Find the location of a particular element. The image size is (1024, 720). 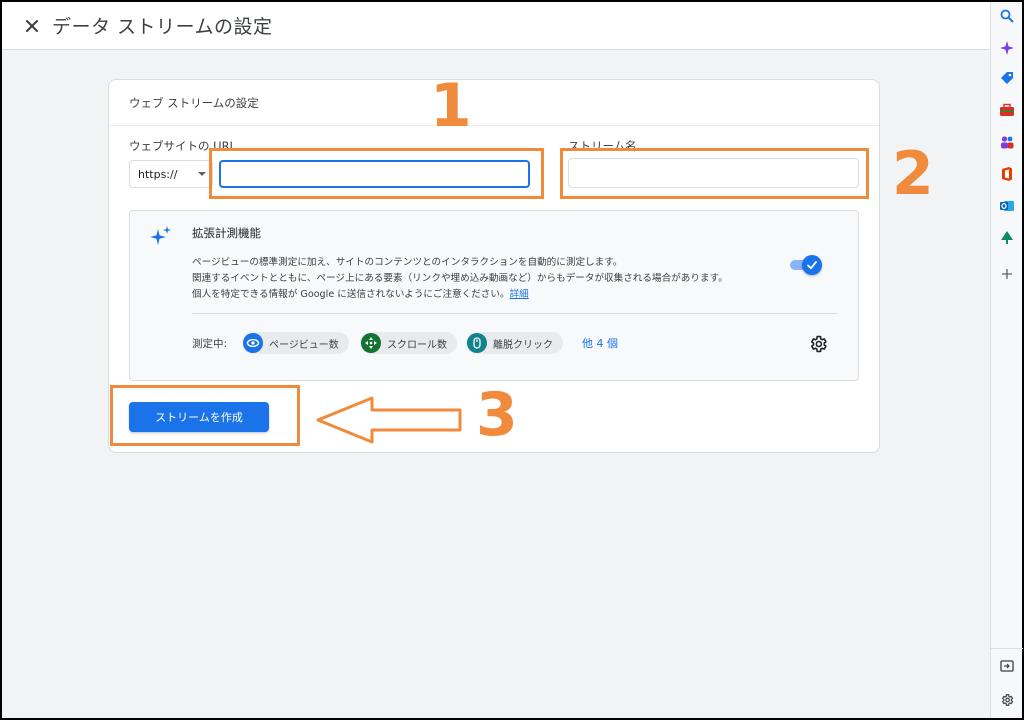

outlook-icon is located at coordinates (1007, 206).